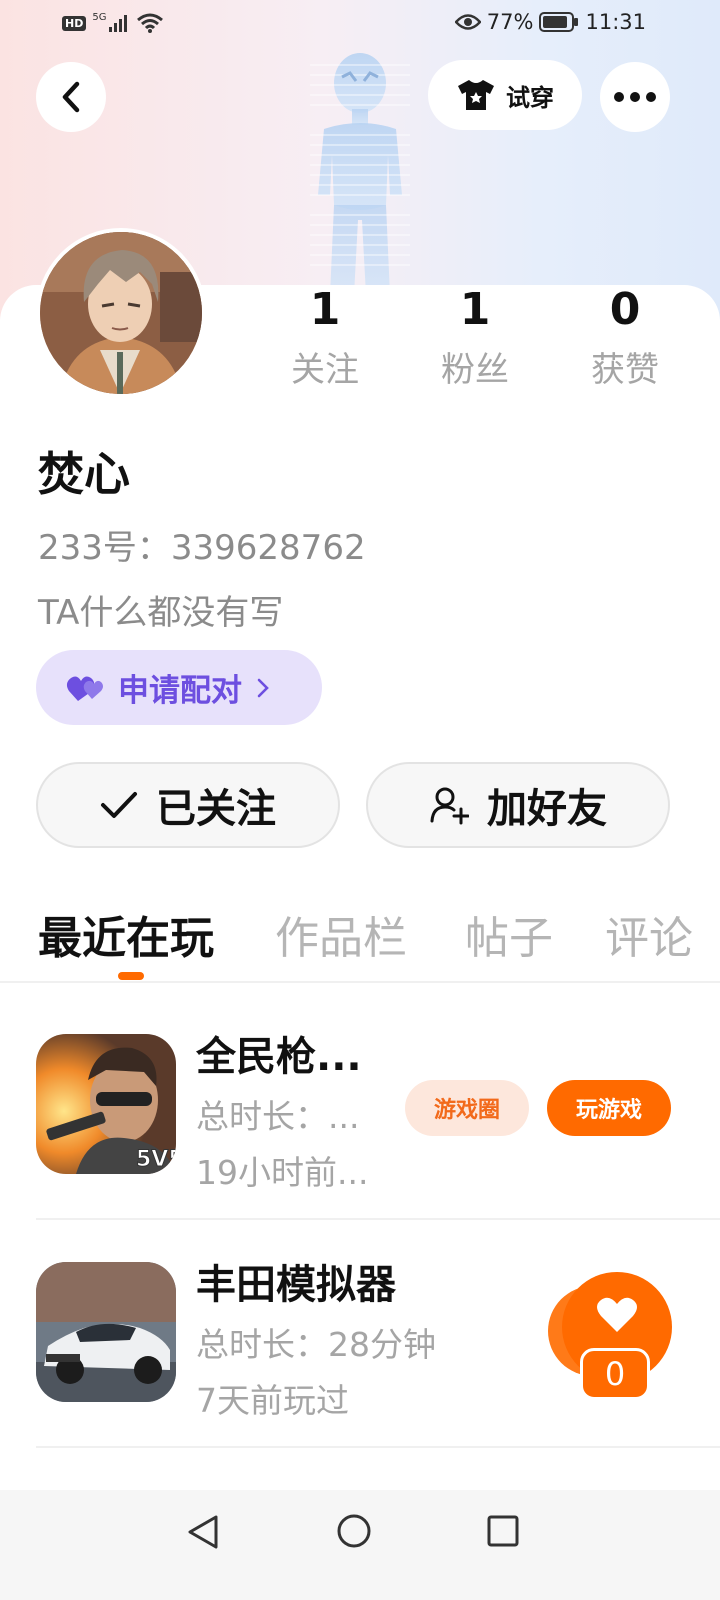 This screenshot has width=720, height=1600. I want to click on floating-like-button: 0, so click(610, 1338).